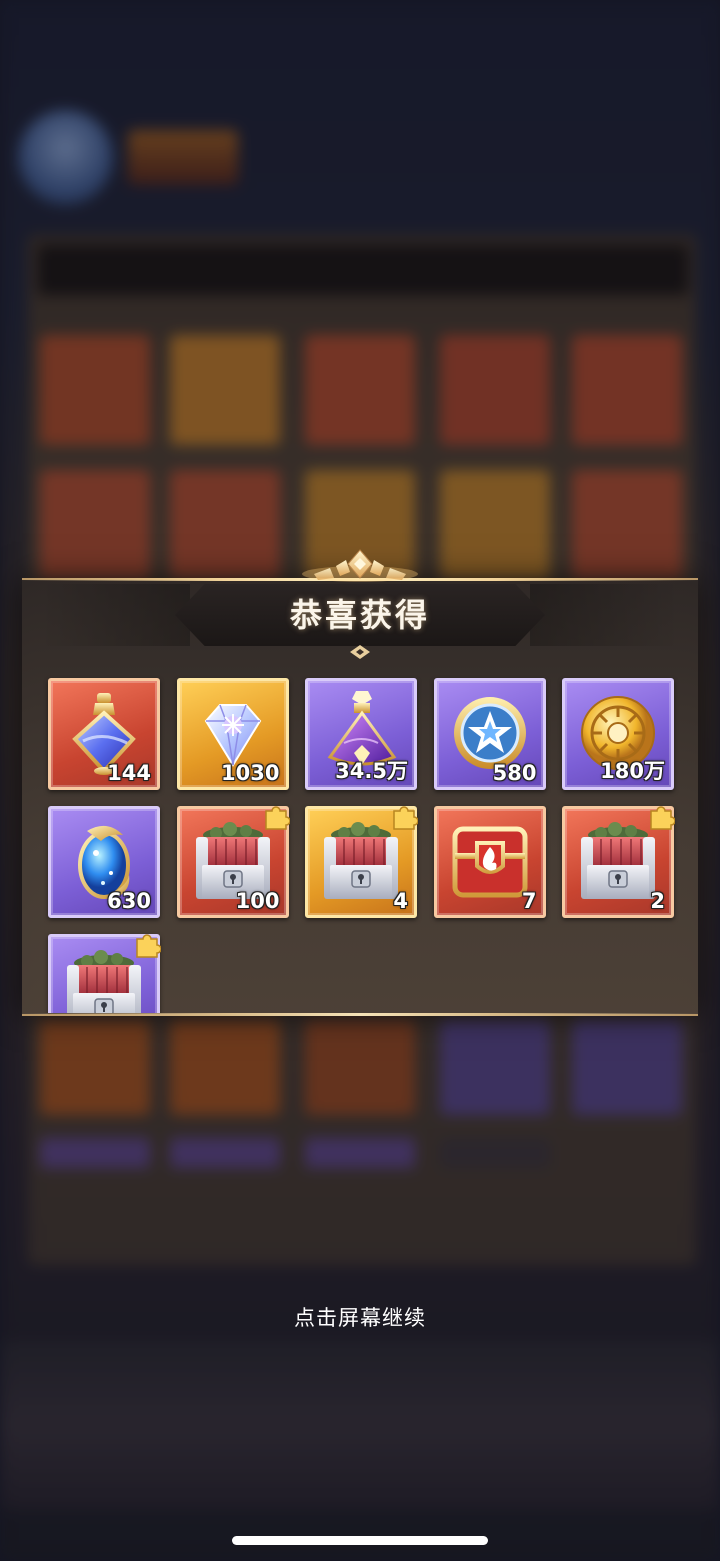 The width and height of the screenshot is (720, 1561). What do you see at coordinates (618, 862) in the screenshot?
I see `reward-item: 2` at bounding box center [618, 862].